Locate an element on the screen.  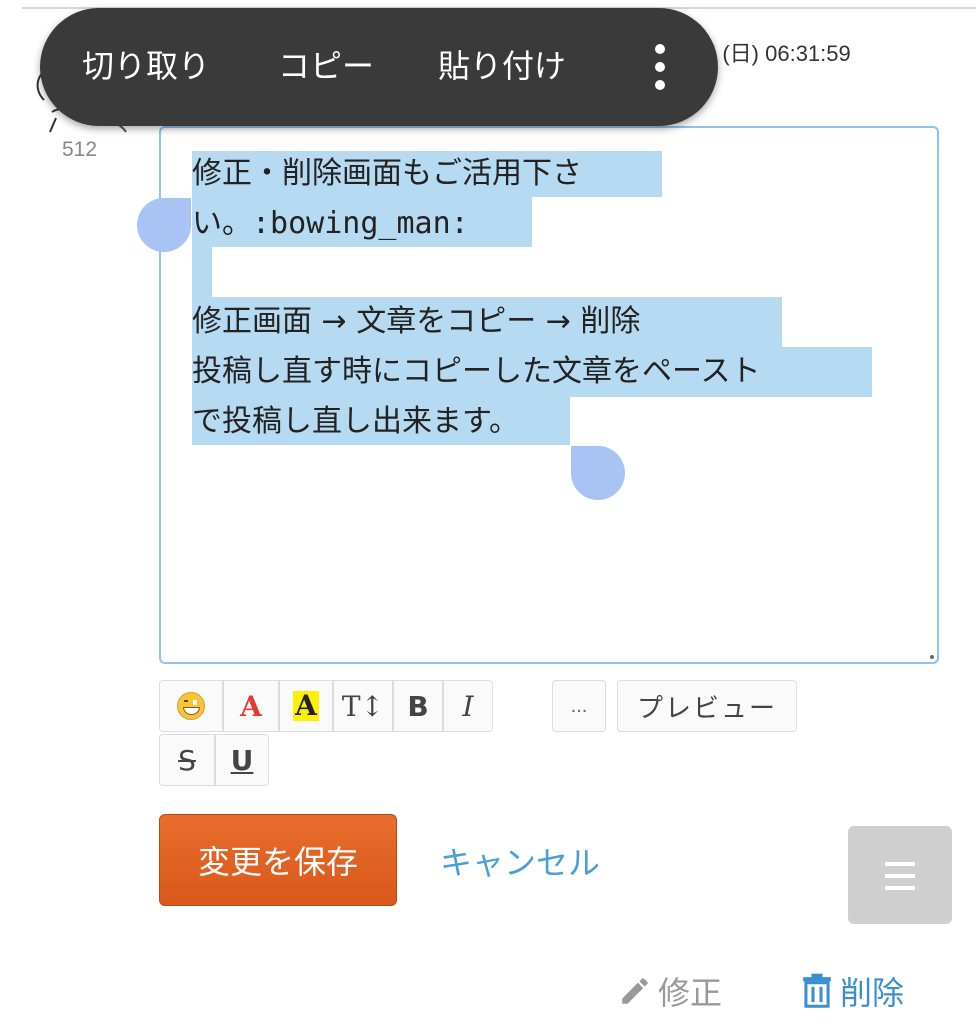
copy-menu-item: コピー is located at coordinates (326, 66).